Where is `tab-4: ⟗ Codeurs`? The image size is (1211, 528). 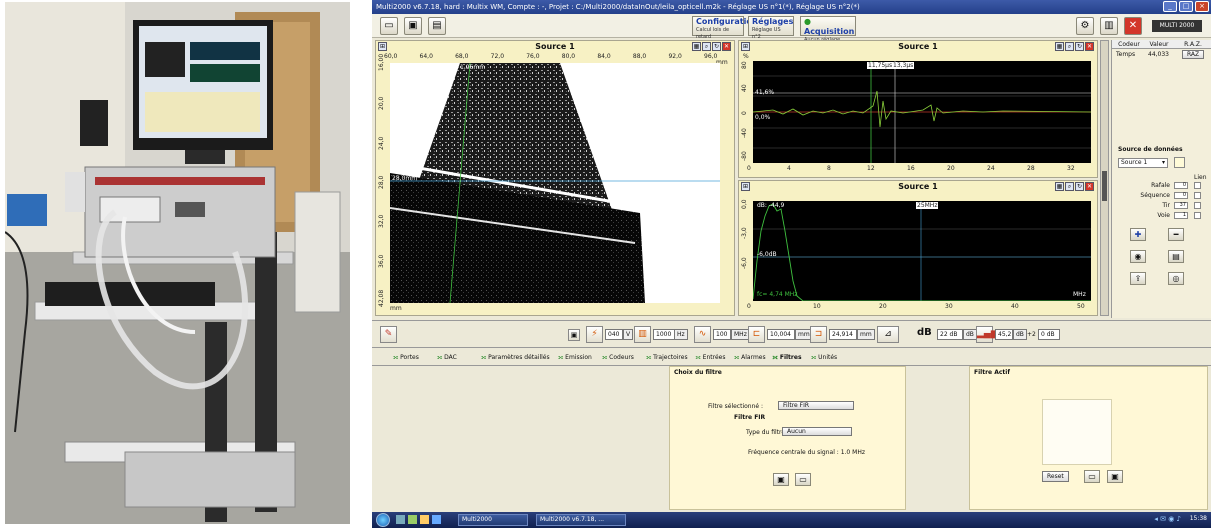 tab-4: ⟗ Codeurs is located at coordinates (618, 358).